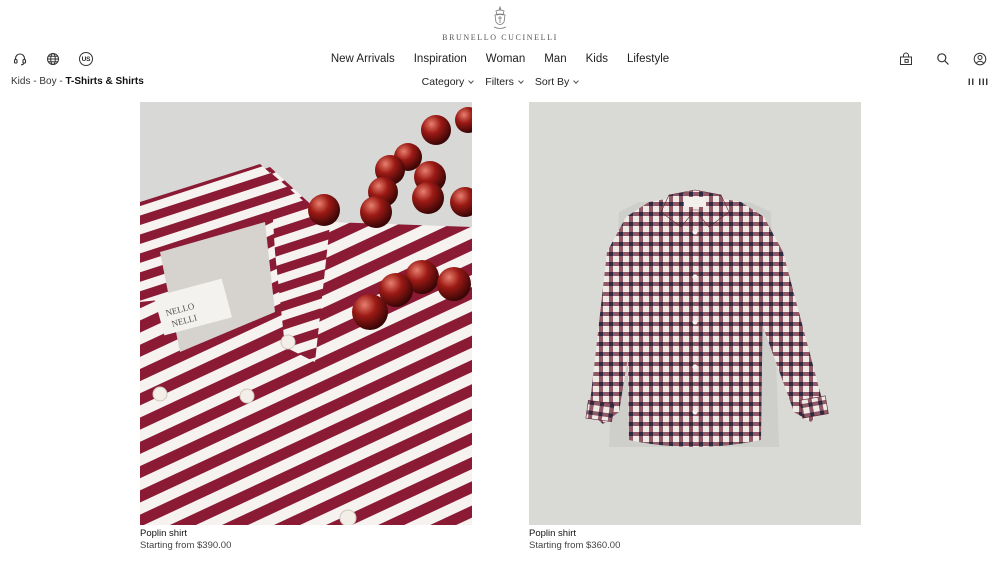  I want to click on filter-bar: Category Filters Sort By, so click(500, 82).